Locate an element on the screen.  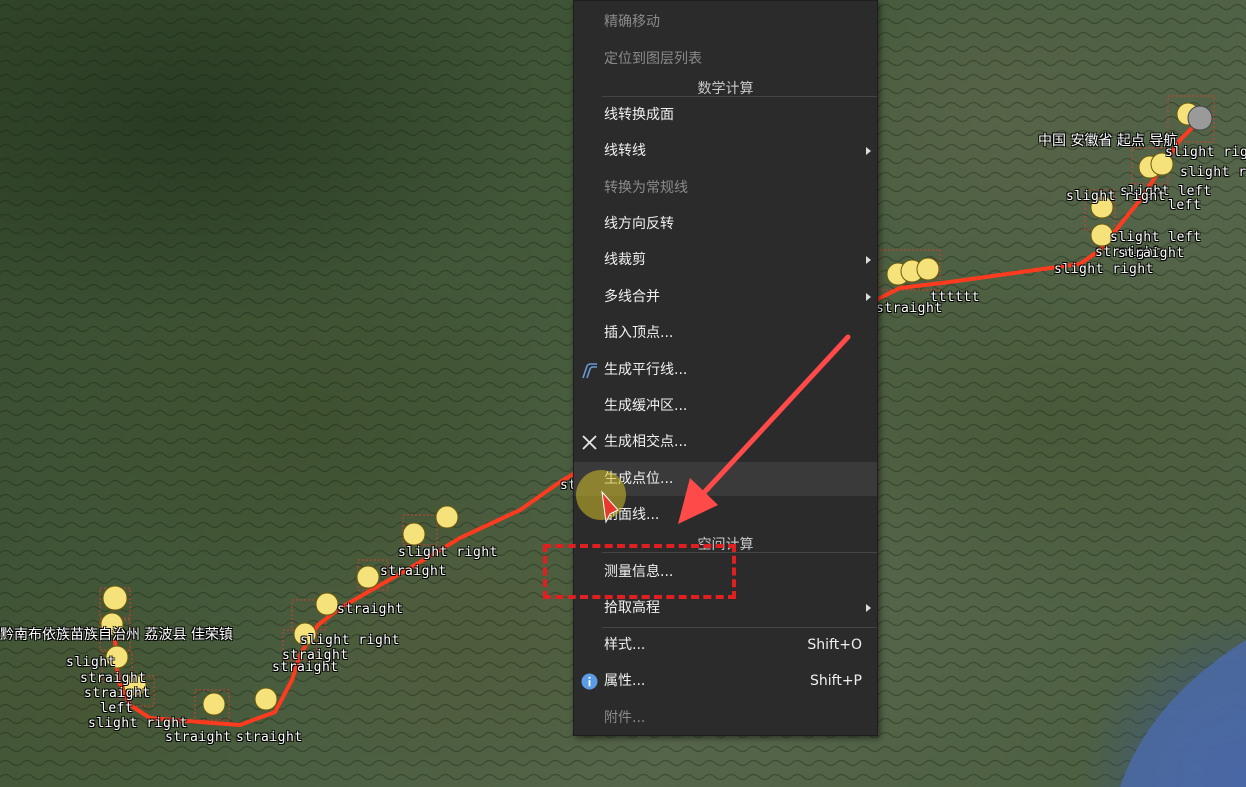
menu-item-label: 转换为常规线 is located at coordinates (646, 188).